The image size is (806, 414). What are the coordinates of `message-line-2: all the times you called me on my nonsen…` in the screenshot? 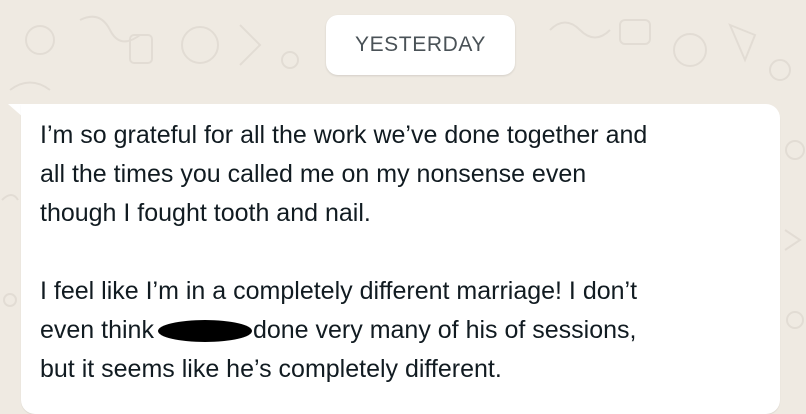 It's located at (313, 174).